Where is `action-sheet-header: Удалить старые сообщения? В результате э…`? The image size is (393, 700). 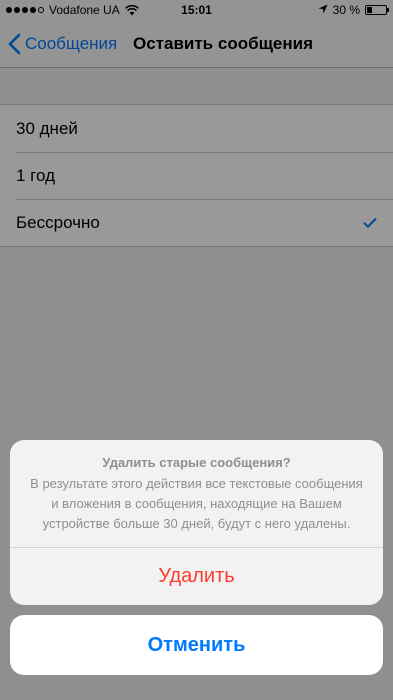
action-sheet-header: Удалить старые сообщения? В результате э… is located at coordinates (196, 494).